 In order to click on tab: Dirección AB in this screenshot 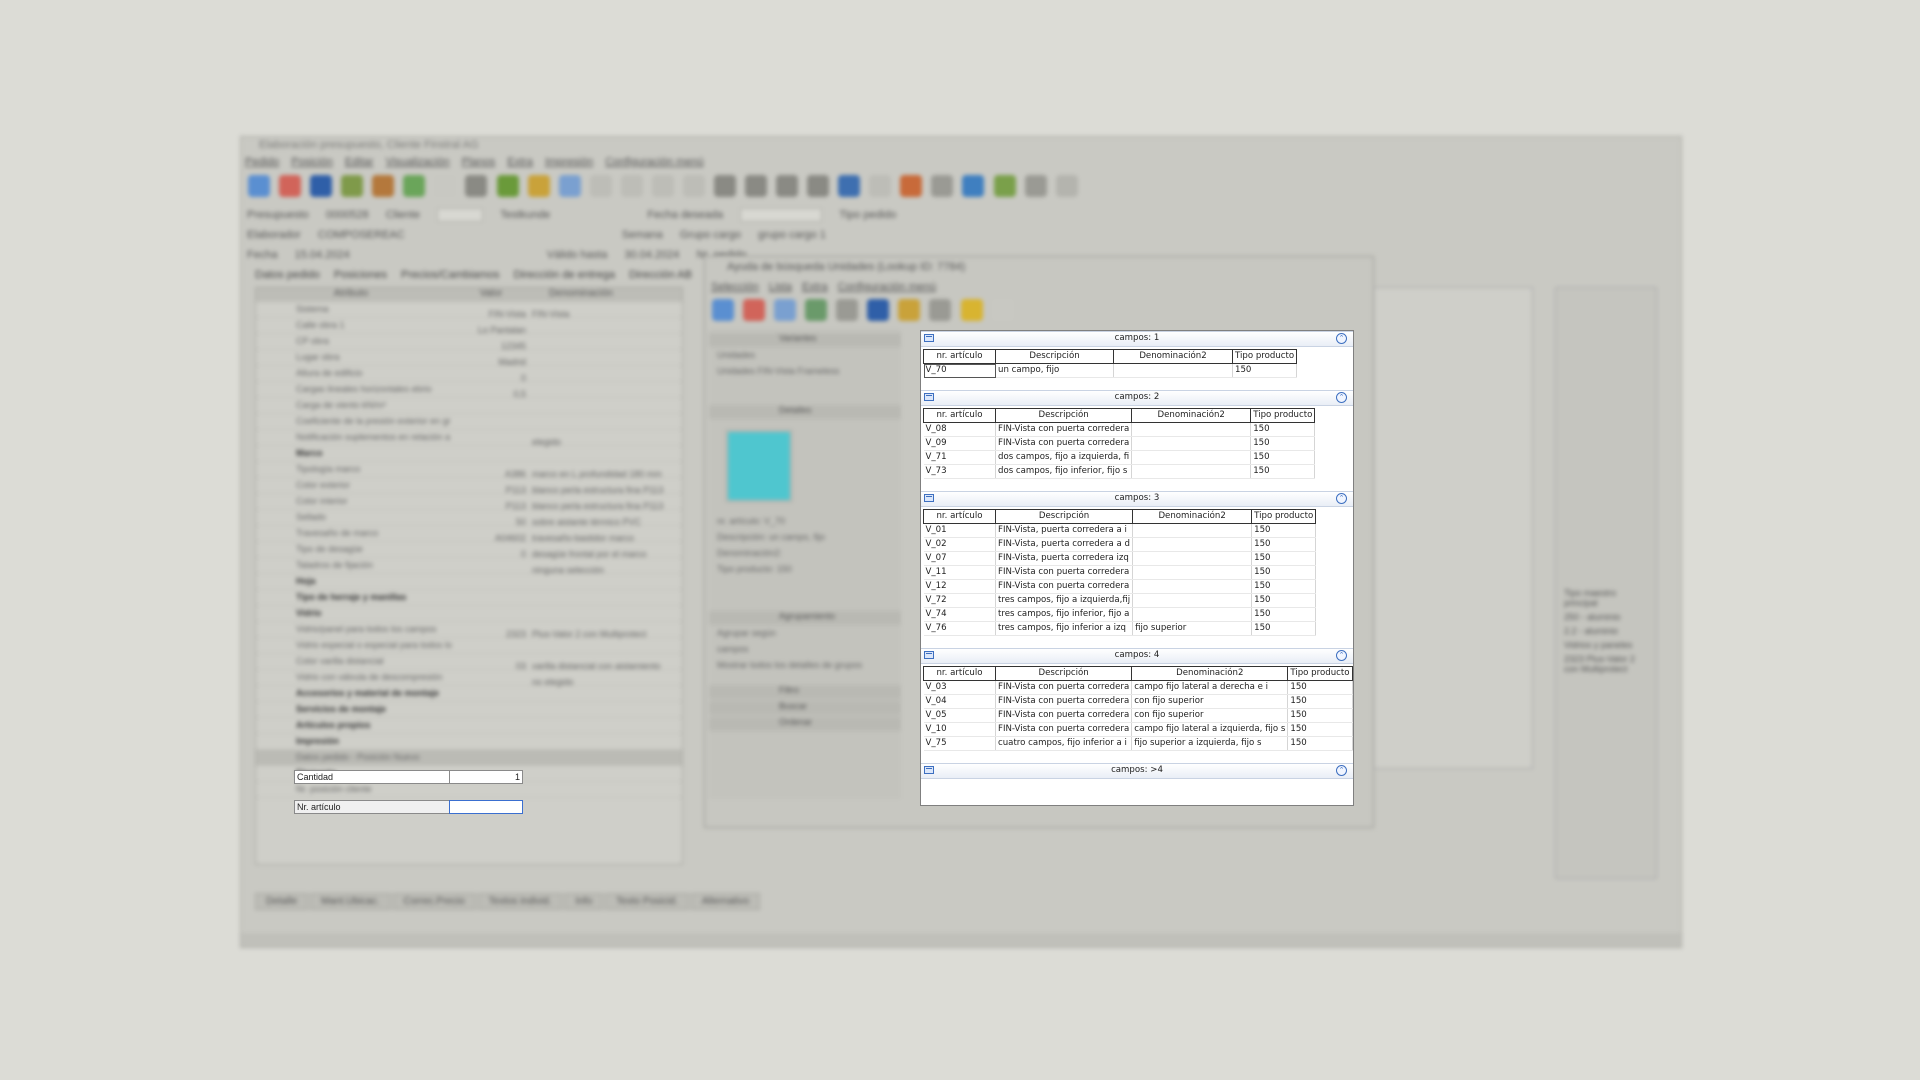, I will do `click(660, 275)`.